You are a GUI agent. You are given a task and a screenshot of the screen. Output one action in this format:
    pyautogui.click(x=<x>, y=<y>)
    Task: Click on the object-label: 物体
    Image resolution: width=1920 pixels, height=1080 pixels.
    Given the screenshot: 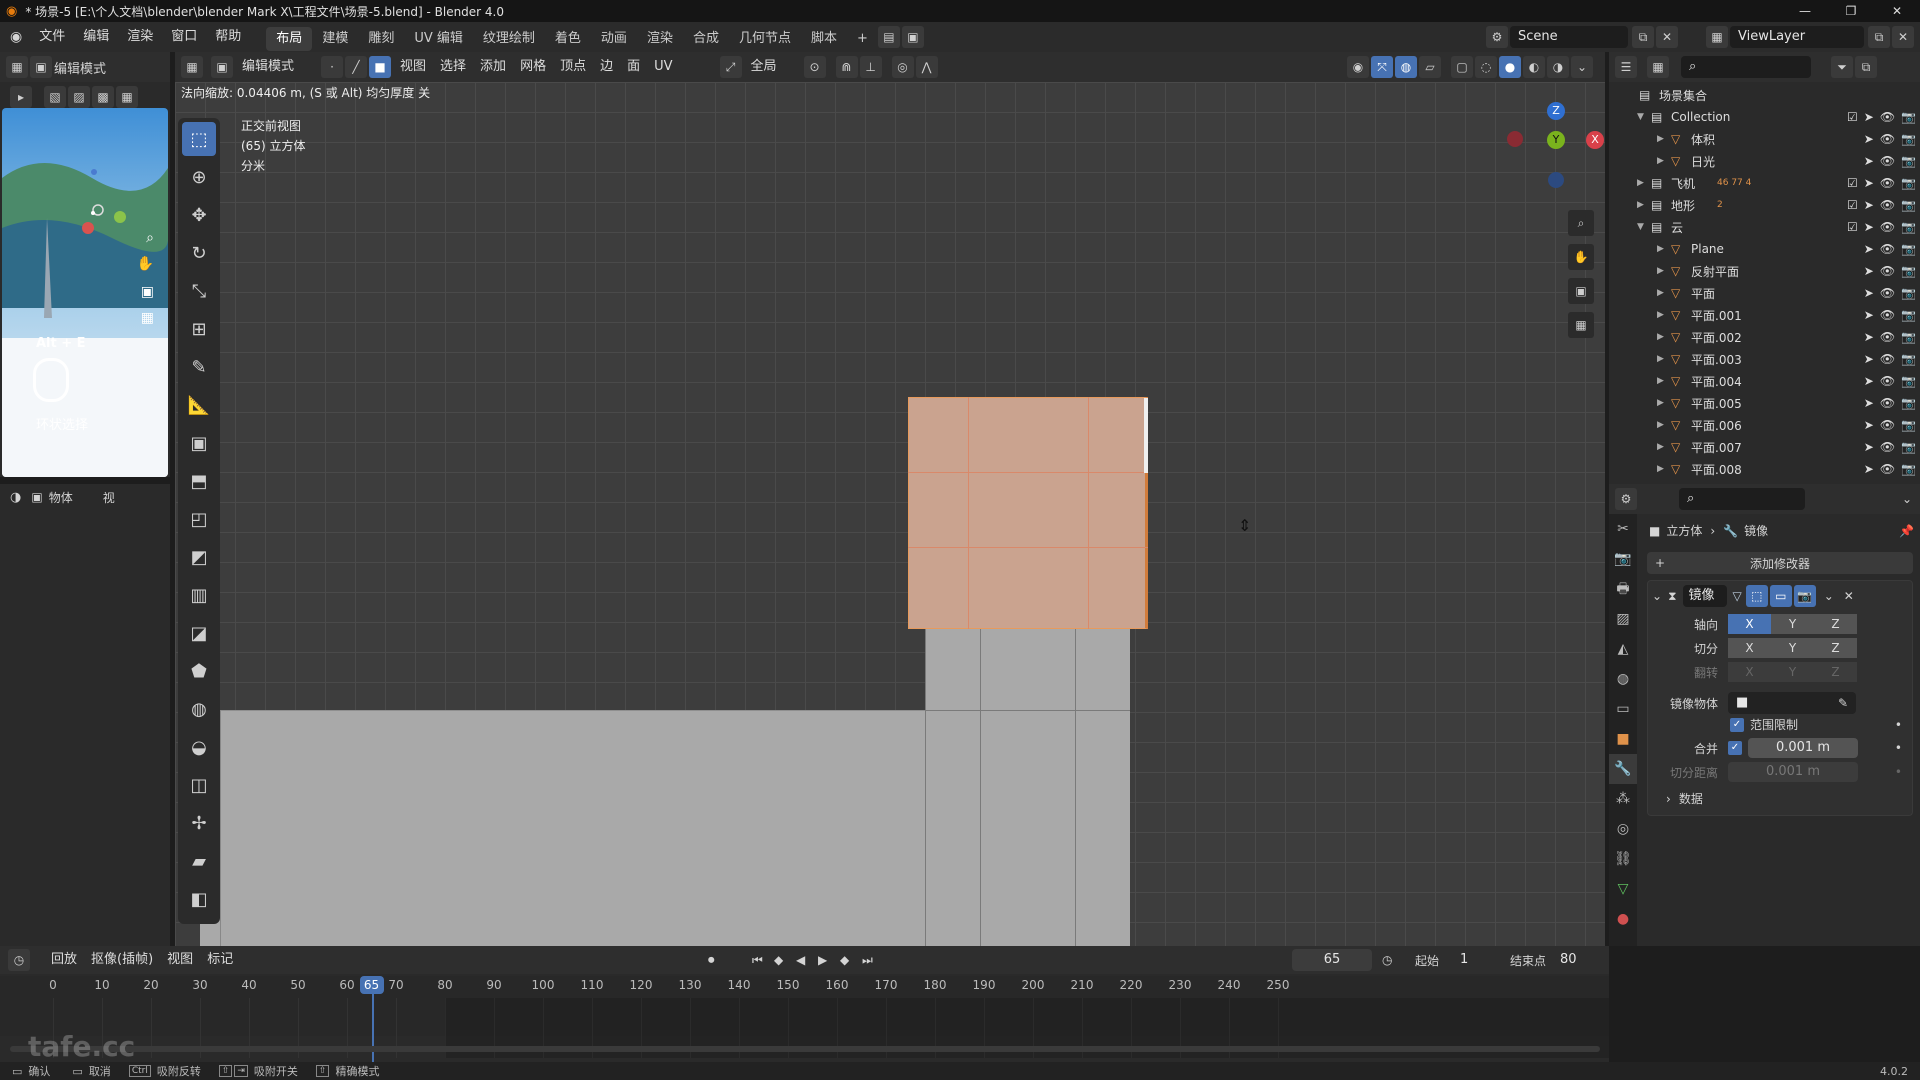 What is the action you would take?
    pyautogui.click(x=61, y=497)
    